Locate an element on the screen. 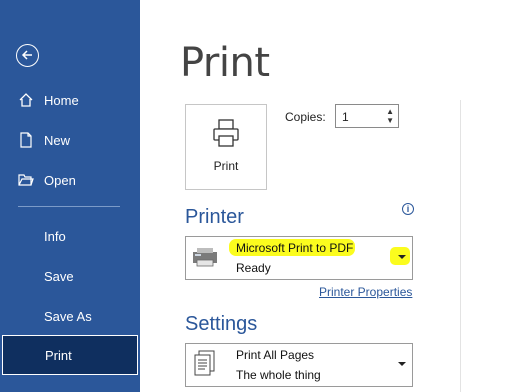  pages-icon is located at coordinates (204, 363).